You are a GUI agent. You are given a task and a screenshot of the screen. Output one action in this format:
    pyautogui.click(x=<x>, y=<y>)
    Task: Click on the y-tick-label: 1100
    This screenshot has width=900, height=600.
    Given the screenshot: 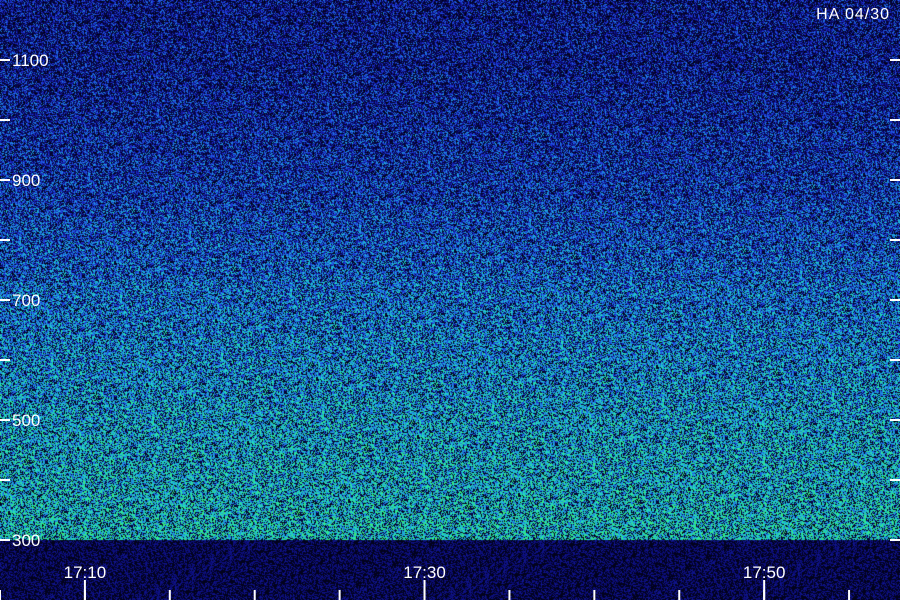 What is the action you would take?
    pyautogui.click(x=30, y=60)
    